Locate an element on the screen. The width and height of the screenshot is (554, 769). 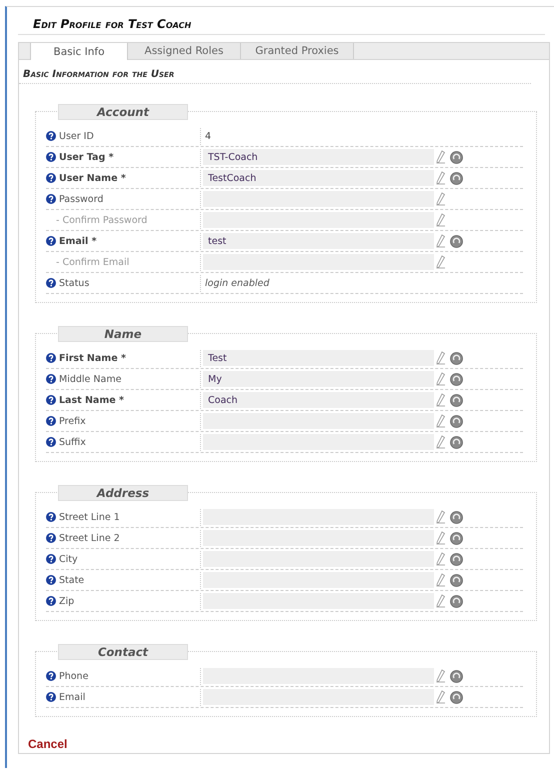
field-label: City is located at coordinates (68, 559).